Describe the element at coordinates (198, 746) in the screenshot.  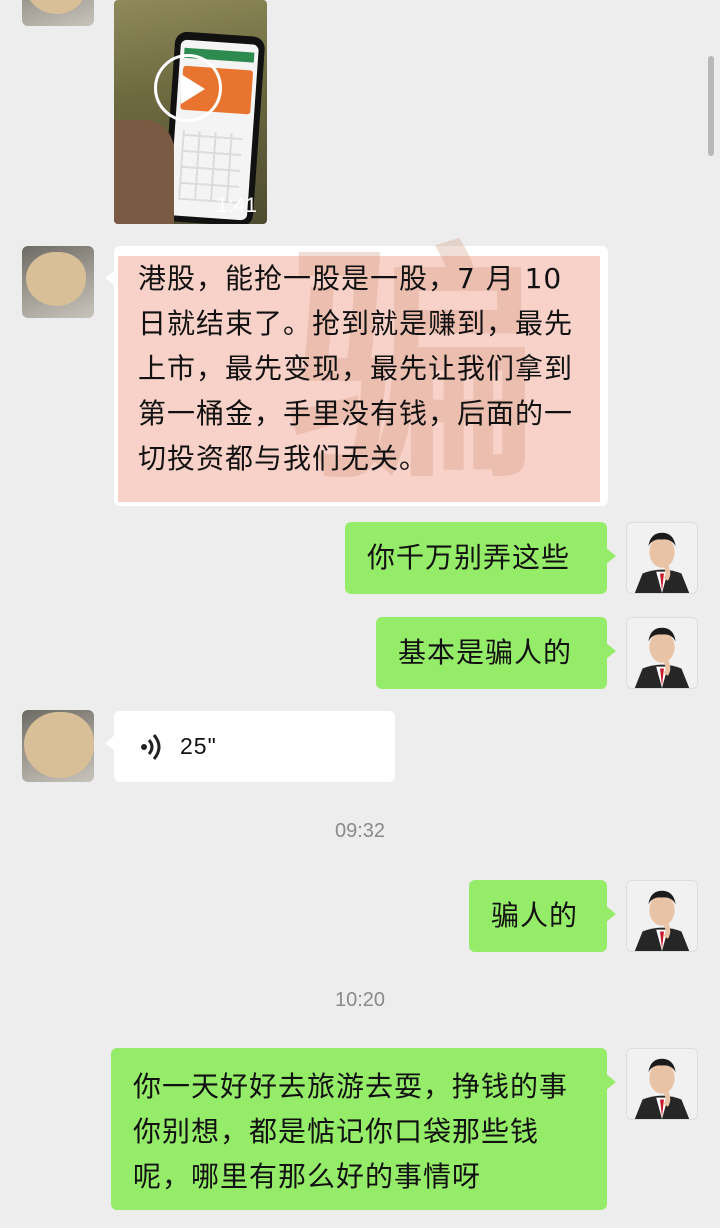
I see `voice-duration: 25"` at that location.